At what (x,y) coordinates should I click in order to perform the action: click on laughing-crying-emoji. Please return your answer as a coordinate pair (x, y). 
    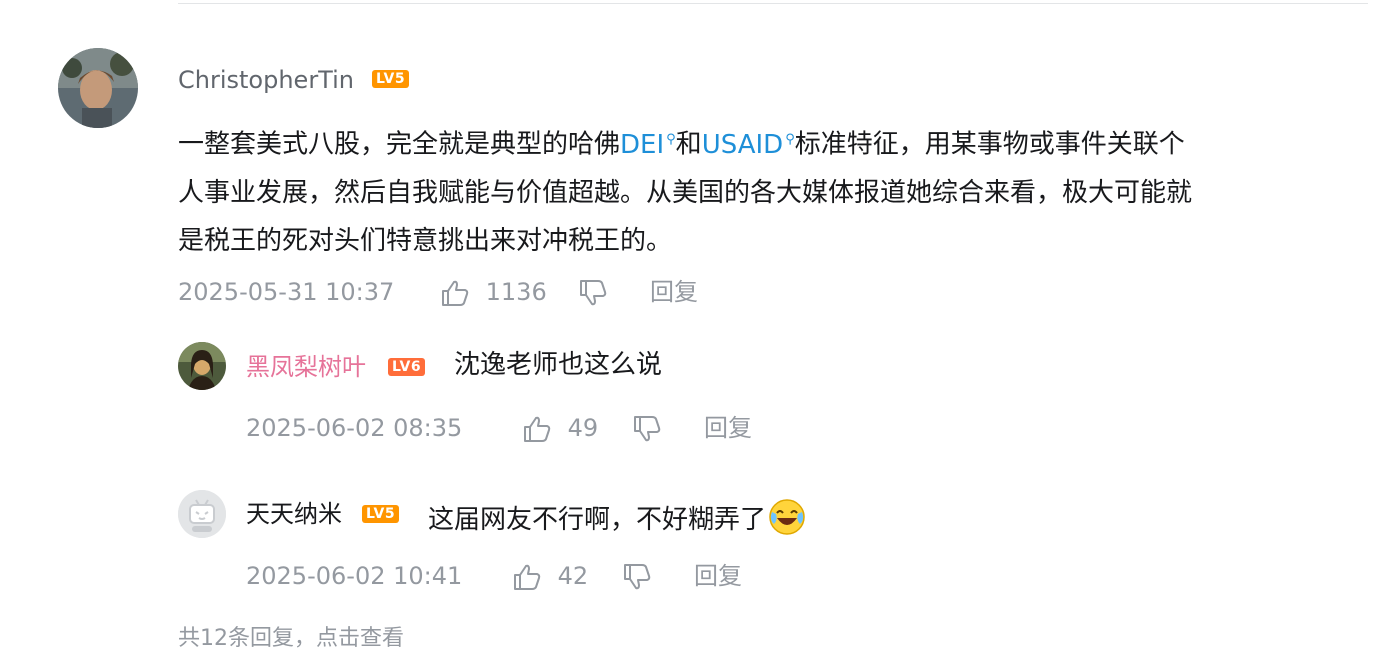
    Looking at the image, I should click on (787, 520).